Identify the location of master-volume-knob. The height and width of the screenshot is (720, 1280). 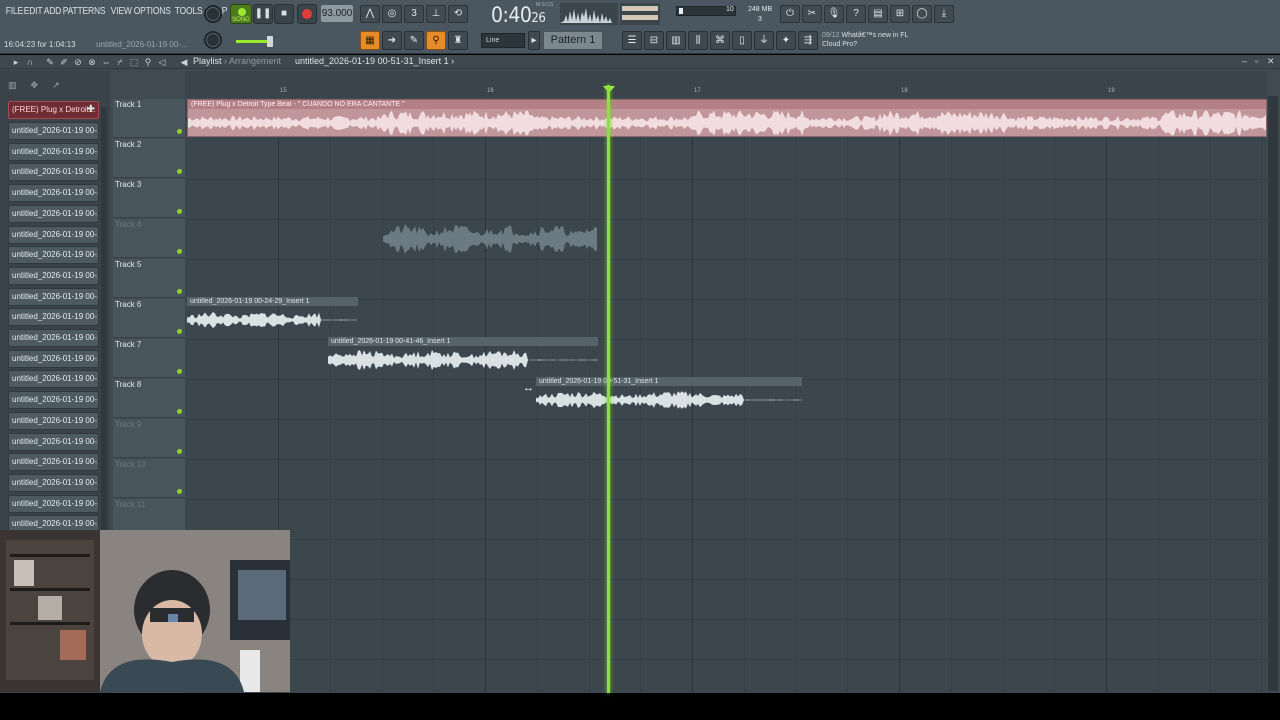
(213, 14).